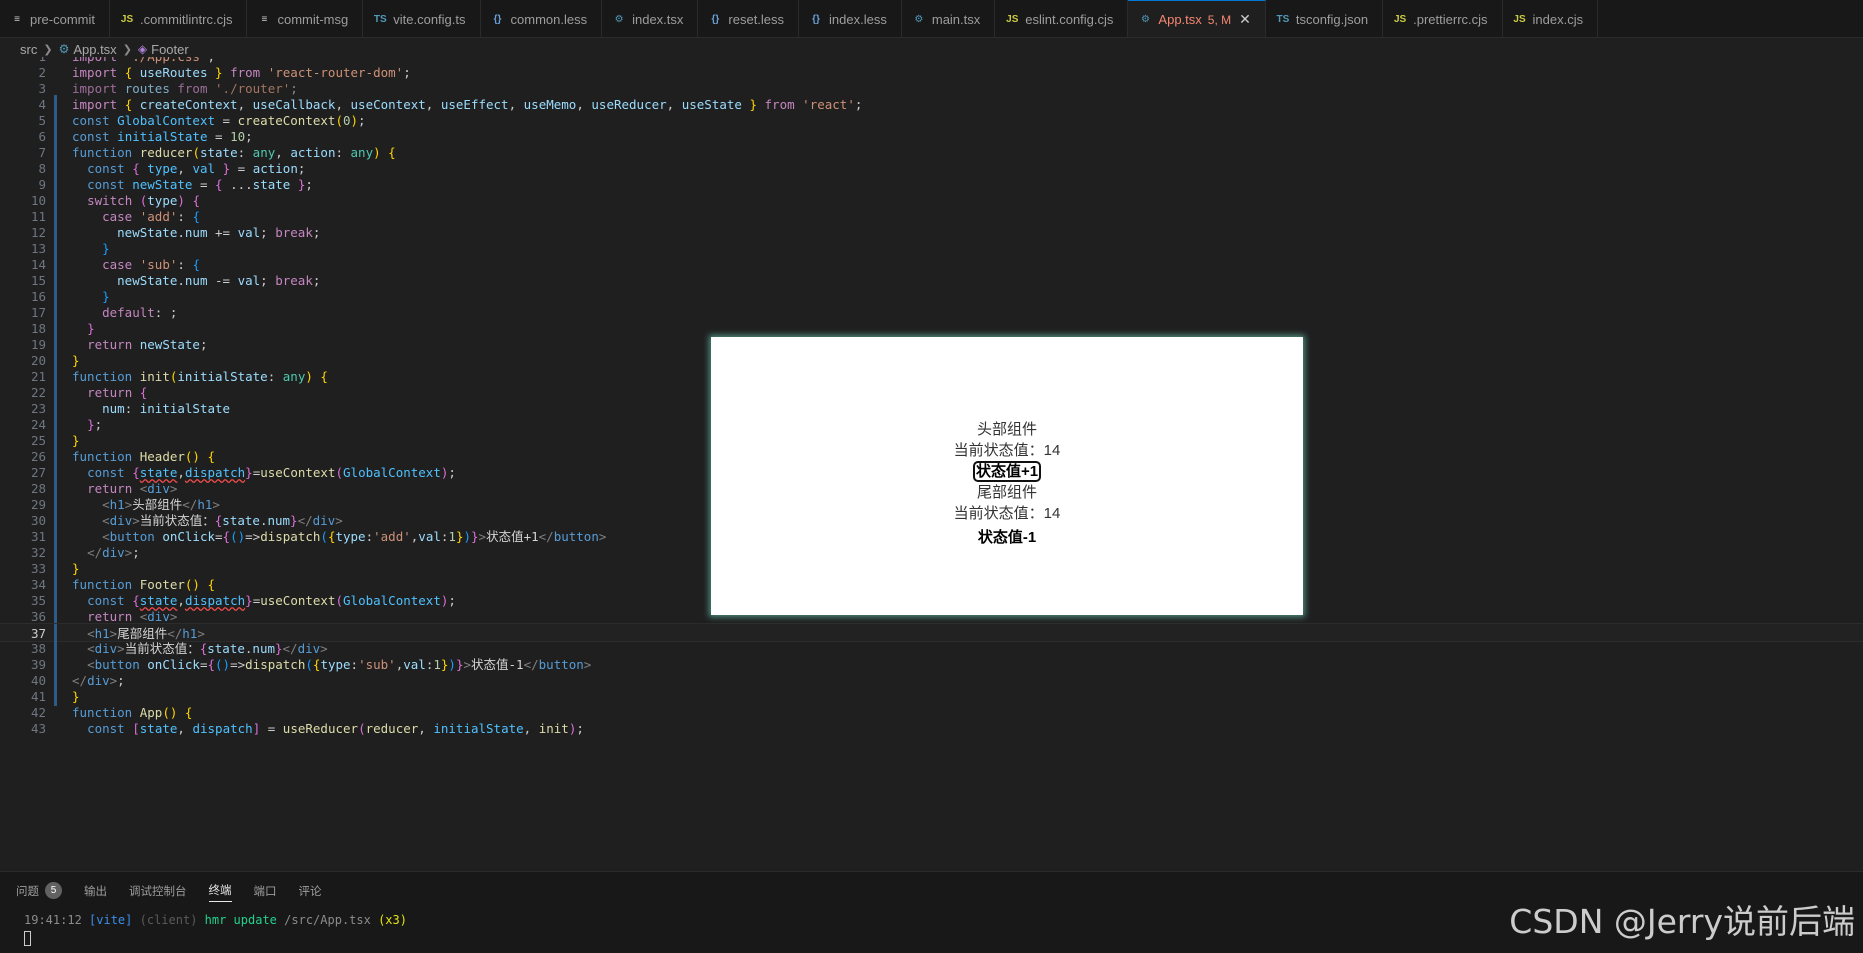 This screenshot has height=953, width=1863. I want to click on tab-label: eslint.config.cjs, so click(1069, 19).